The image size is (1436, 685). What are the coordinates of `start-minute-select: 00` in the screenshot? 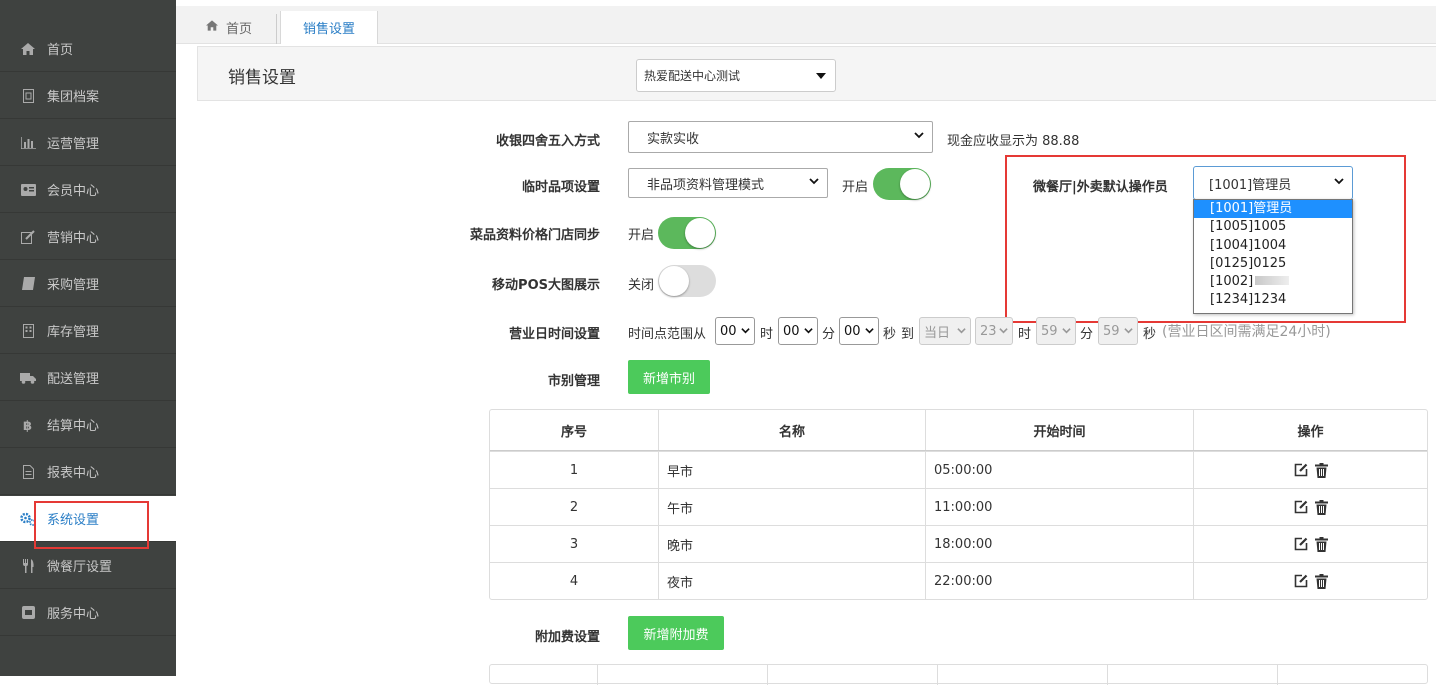 It's located at (798, 331).